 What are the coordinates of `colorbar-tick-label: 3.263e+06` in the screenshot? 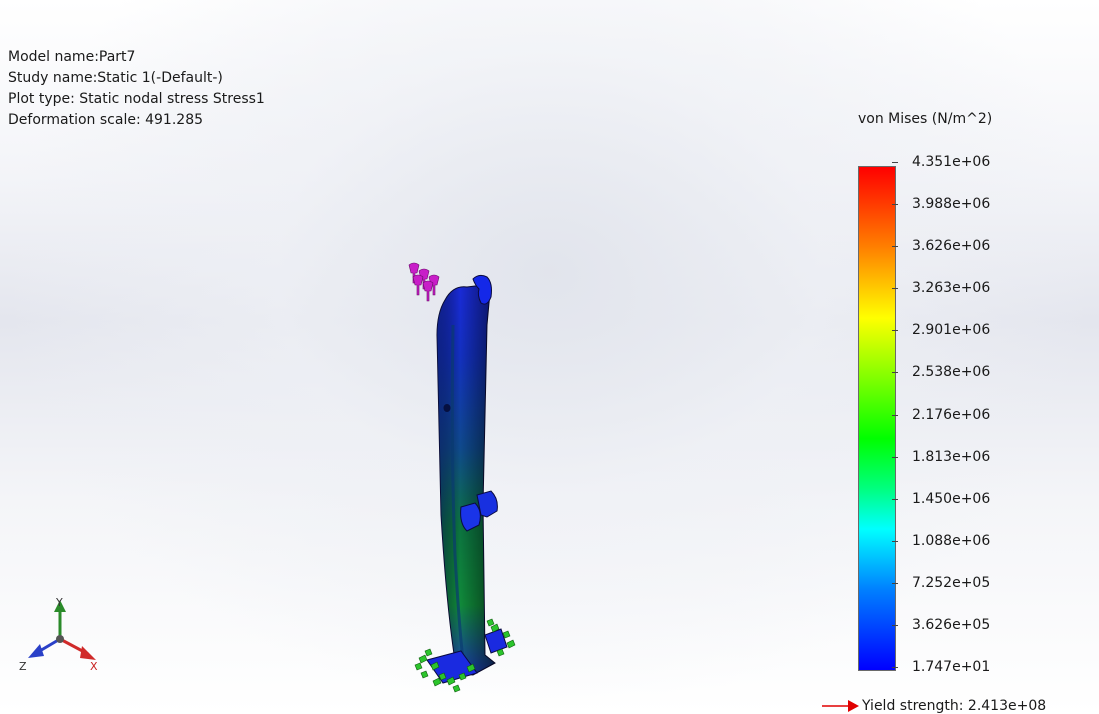 It's located at (951, 288).